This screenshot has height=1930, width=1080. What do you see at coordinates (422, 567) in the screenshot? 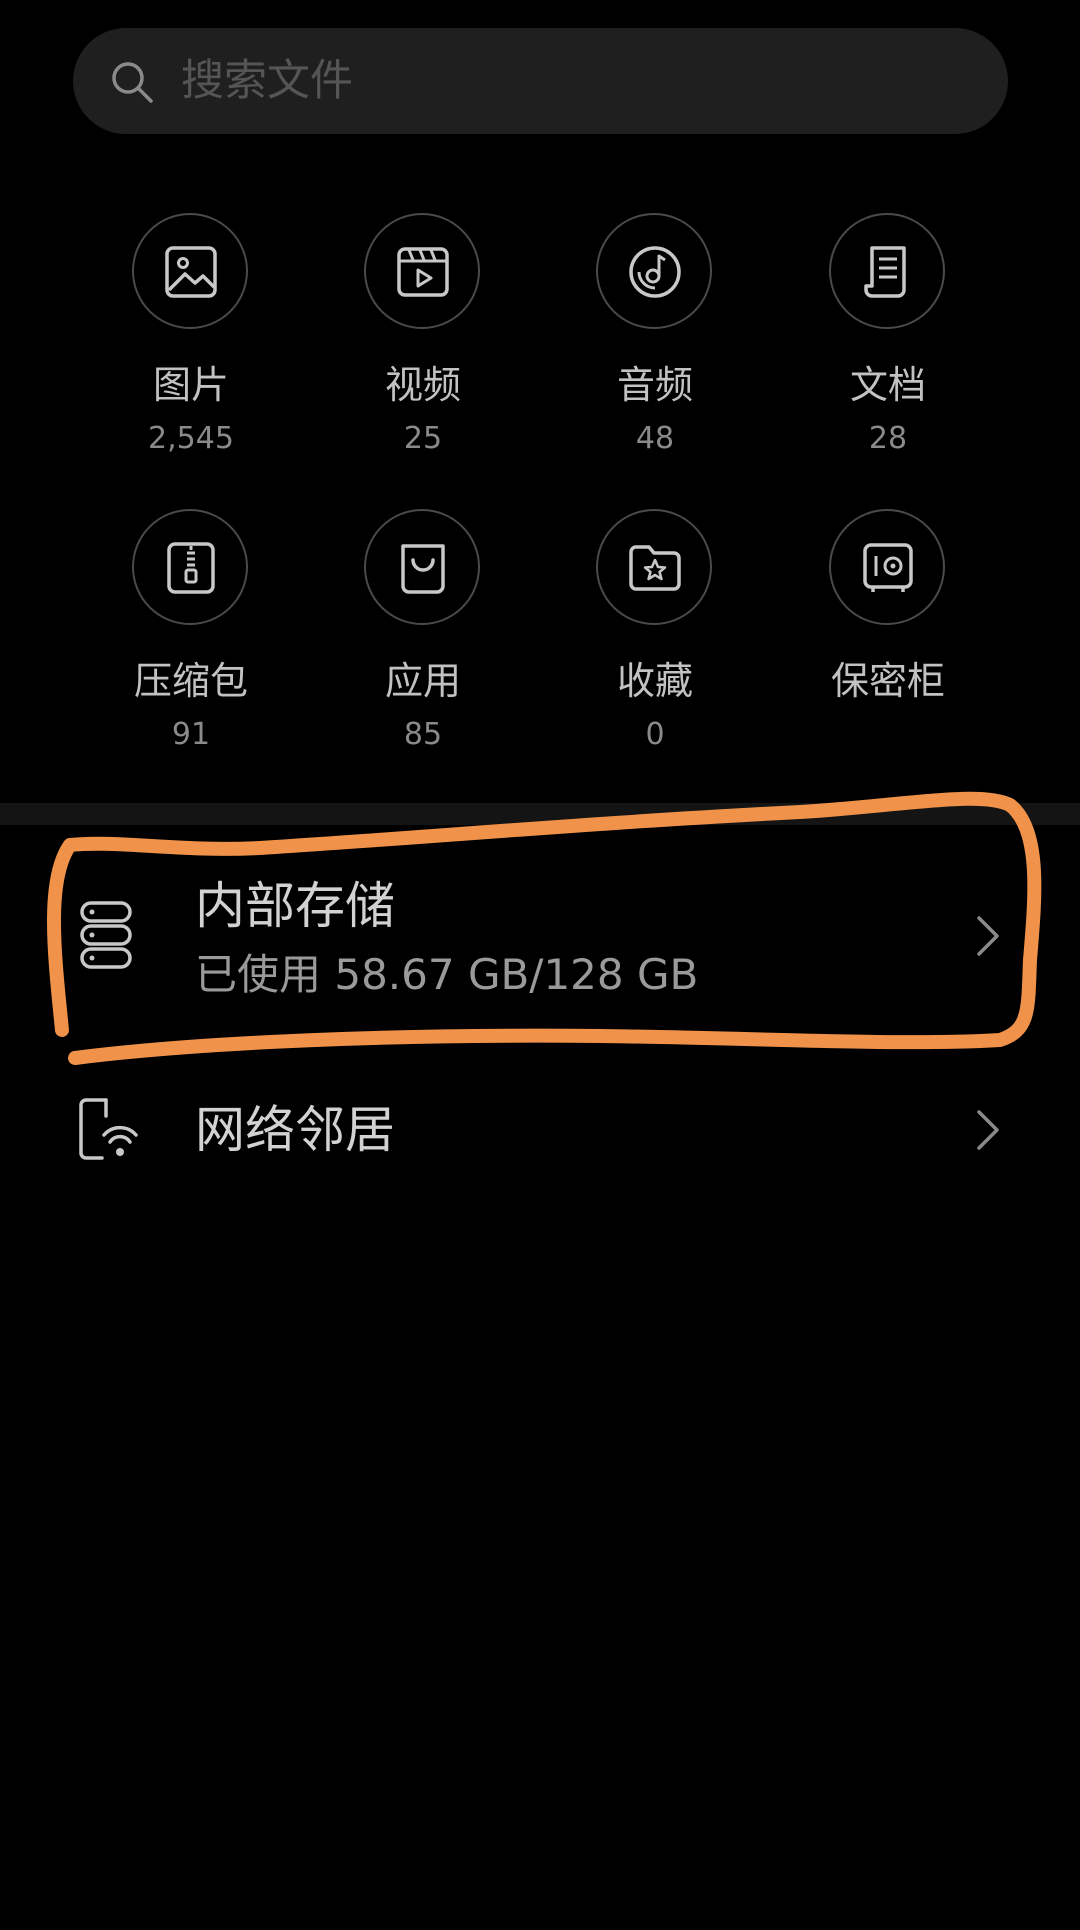
I see `app-bag-icon` at bounding box center [422, 567].